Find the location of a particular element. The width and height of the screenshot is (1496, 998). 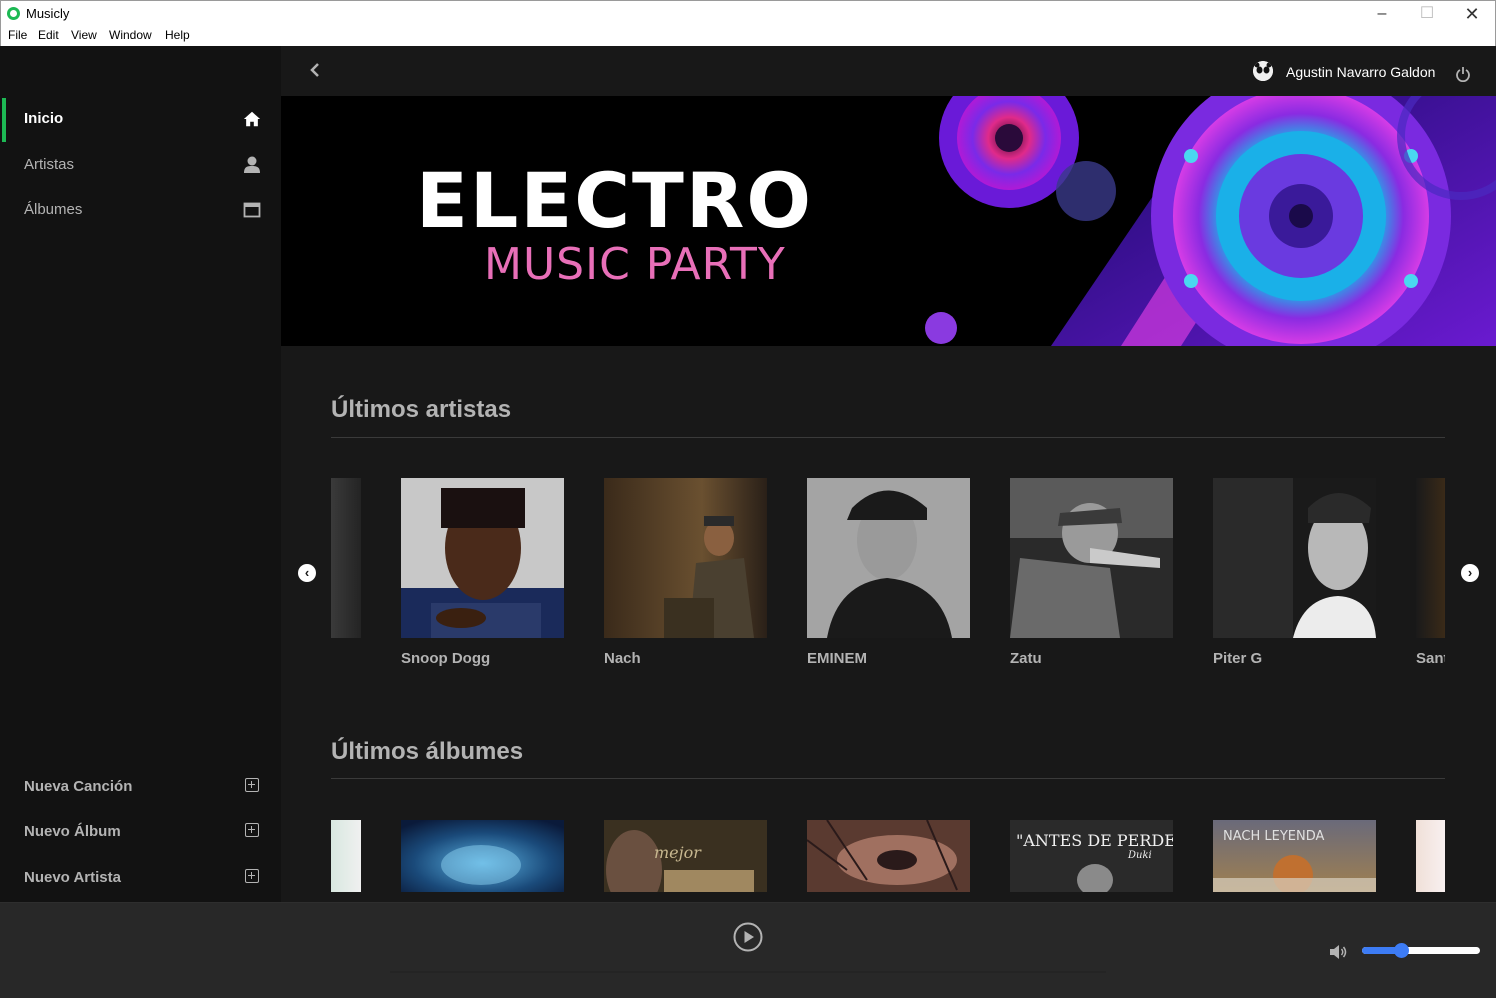

user-icon is located at coordinates (252, 164).